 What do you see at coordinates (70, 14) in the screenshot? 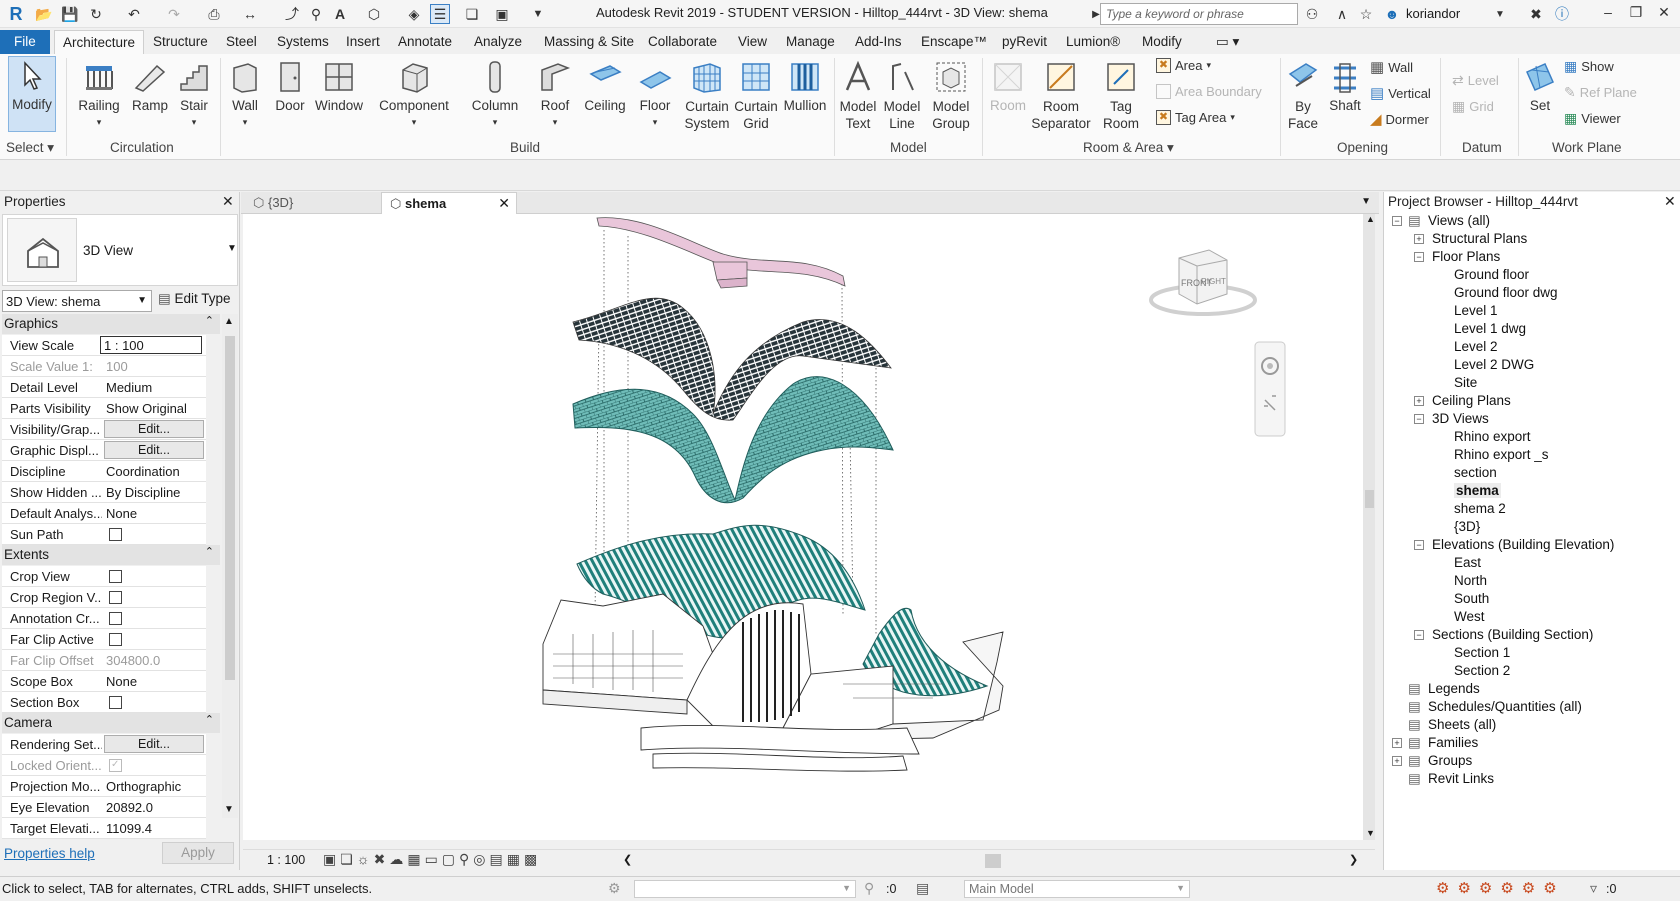
I see `save-icon: 💾` at bounding box center [70, 14].